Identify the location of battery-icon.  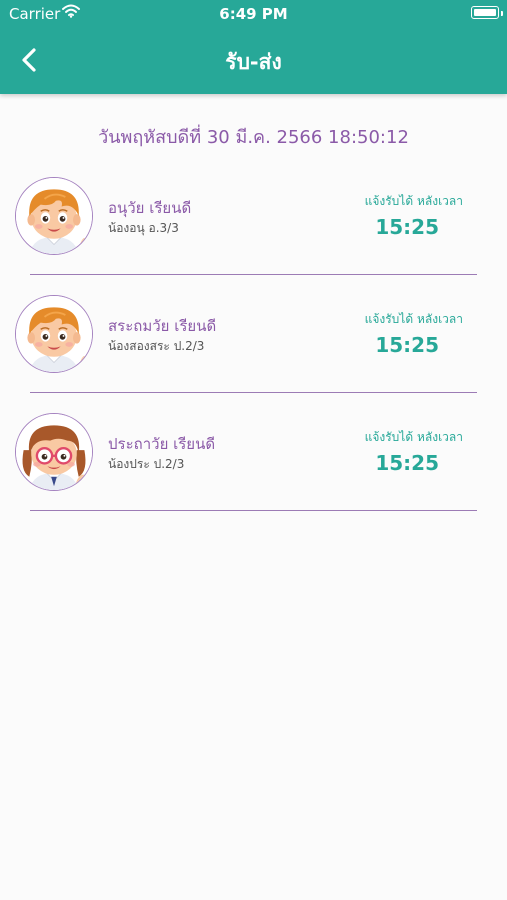
(487, 12).